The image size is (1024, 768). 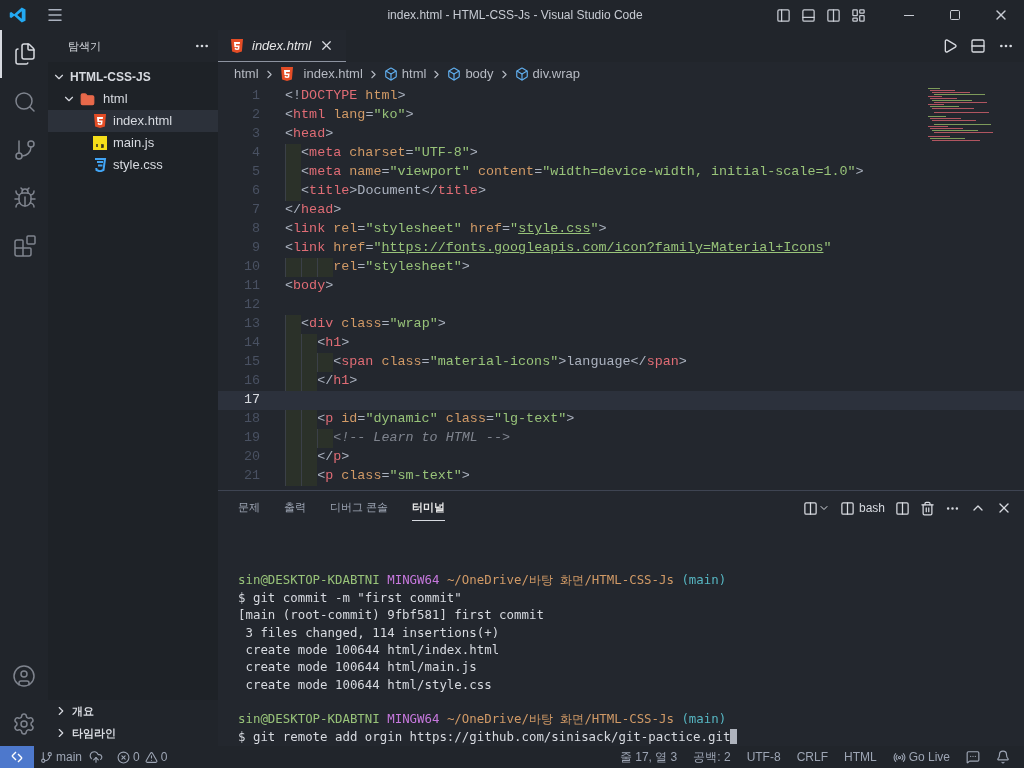 I want to click on error-count: 0, so click(x=136, y=757).